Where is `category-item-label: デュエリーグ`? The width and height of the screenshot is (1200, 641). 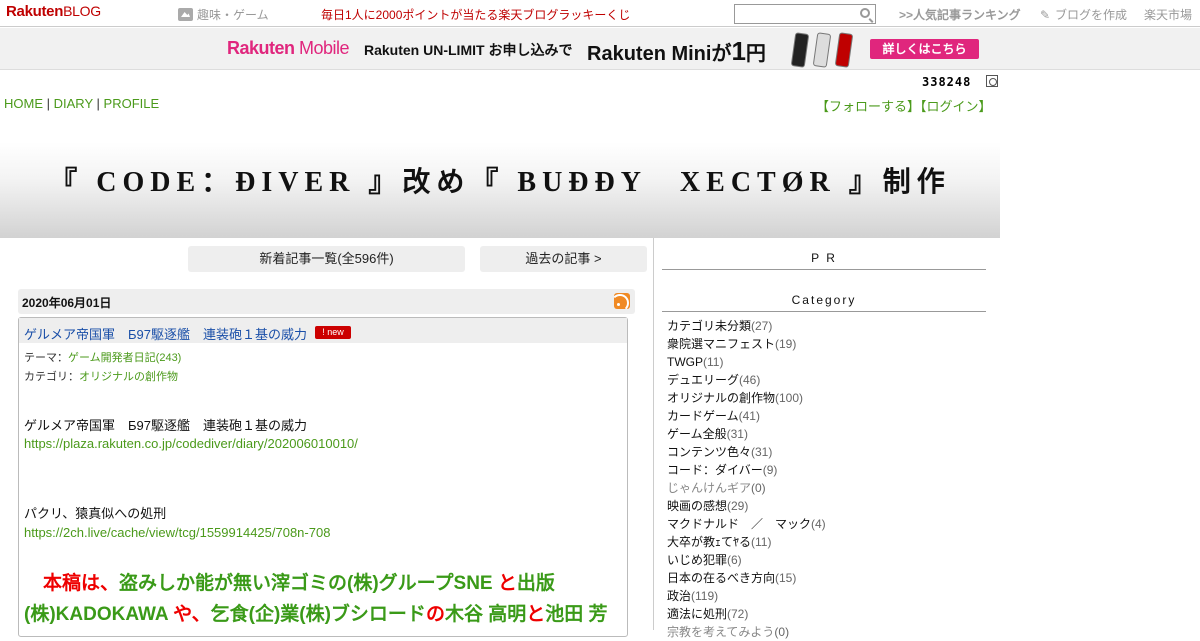
category-item-label: デュエリーグ is located at coordinates (703, 380).